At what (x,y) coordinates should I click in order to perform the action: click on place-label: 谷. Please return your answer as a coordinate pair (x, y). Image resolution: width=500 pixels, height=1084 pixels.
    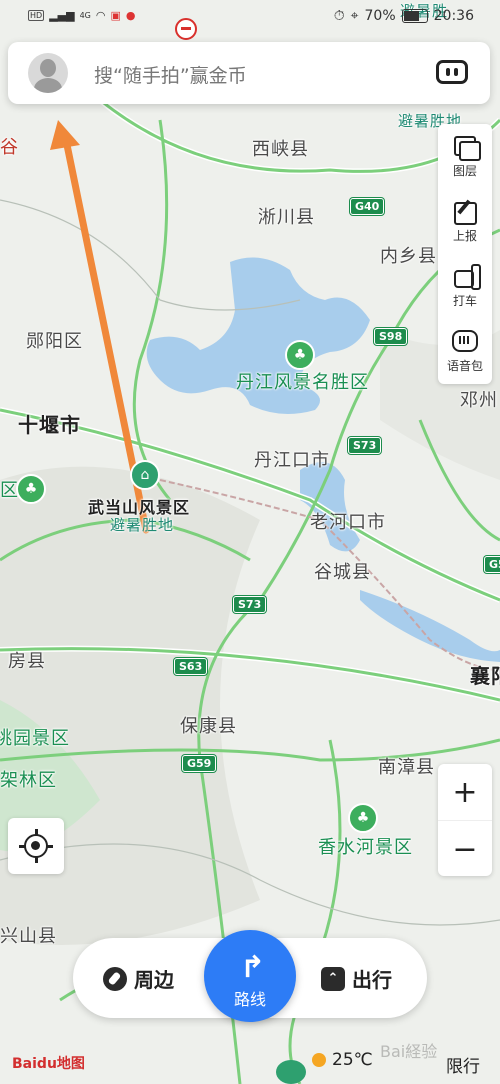
    Looking at the image, I should click on (9, 146).